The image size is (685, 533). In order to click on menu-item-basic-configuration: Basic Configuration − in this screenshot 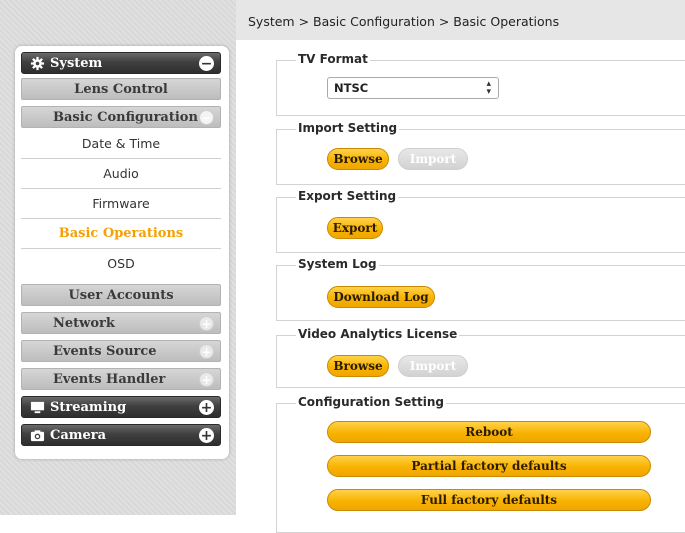, I will do `click(121, 117)`.